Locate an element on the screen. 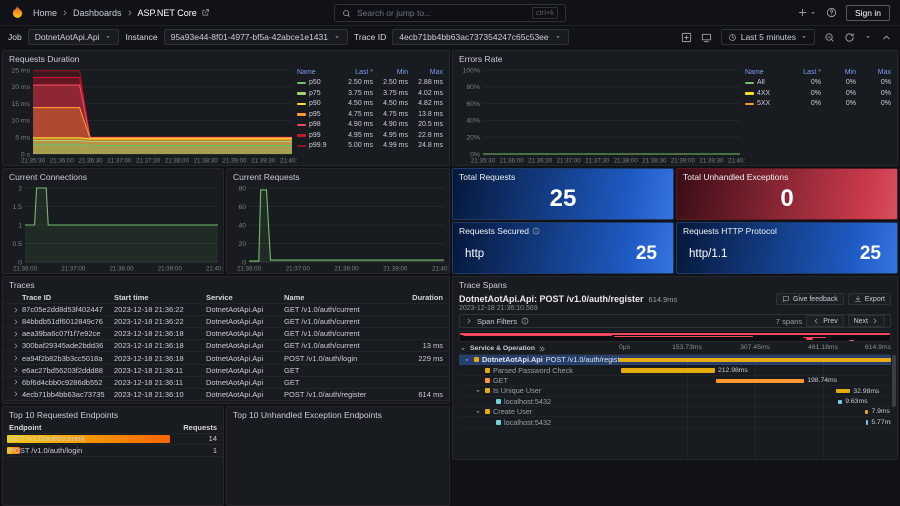 The height and width of the screenshot is (506, 900). export-button: Export is located at coordinates (869, 299).